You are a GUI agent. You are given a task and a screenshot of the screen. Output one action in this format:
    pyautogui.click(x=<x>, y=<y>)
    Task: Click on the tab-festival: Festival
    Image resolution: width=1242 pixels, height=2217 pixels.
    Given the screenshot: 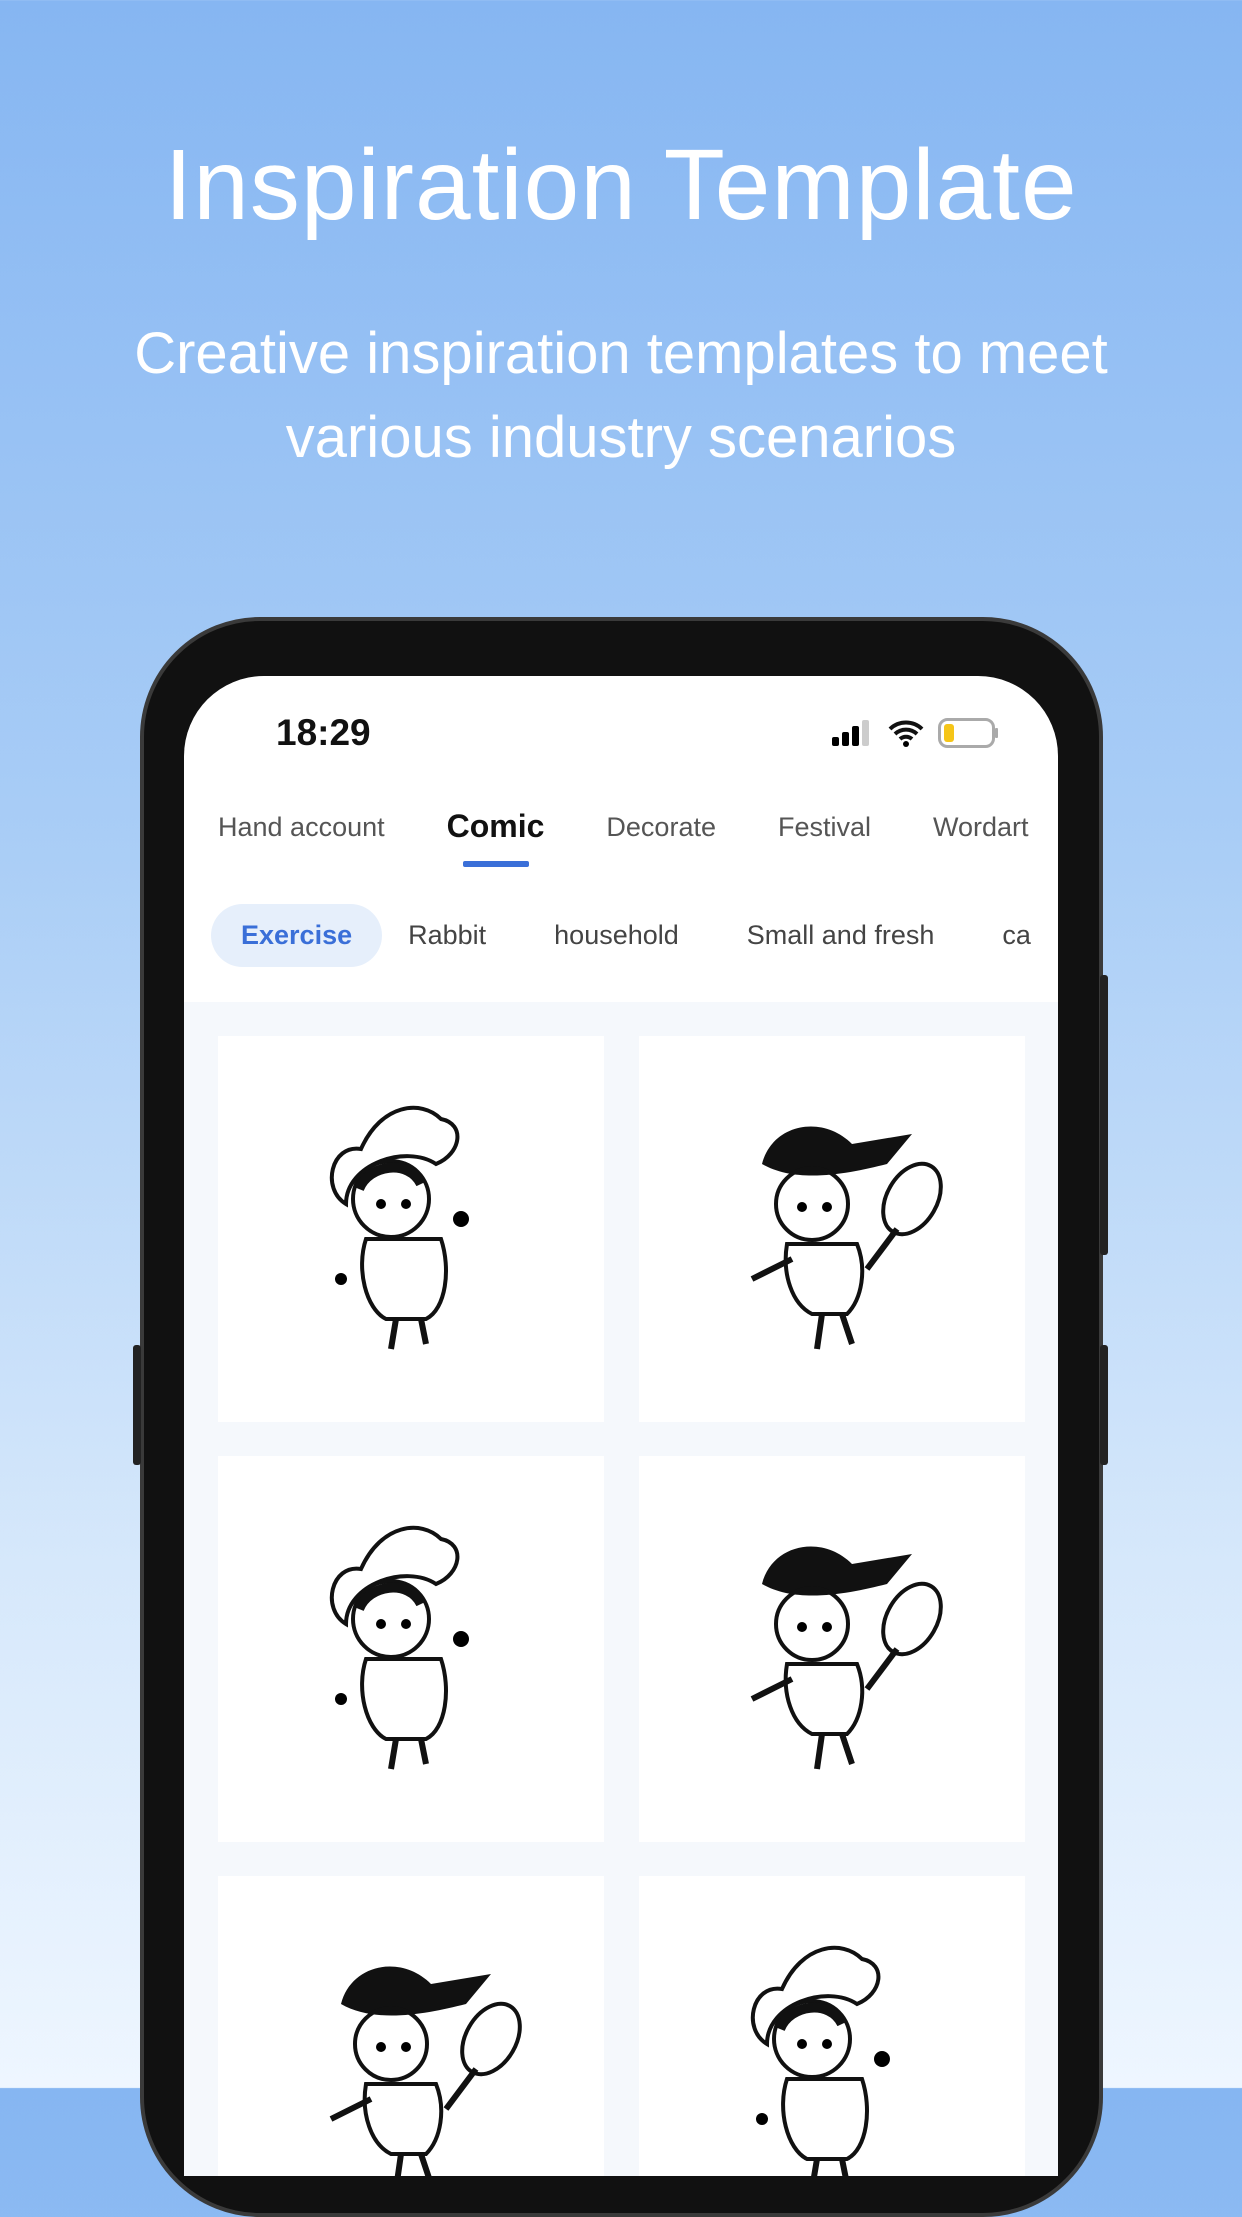 What is the action you would take?
    pyautogui.click(x=824, y=828)
    